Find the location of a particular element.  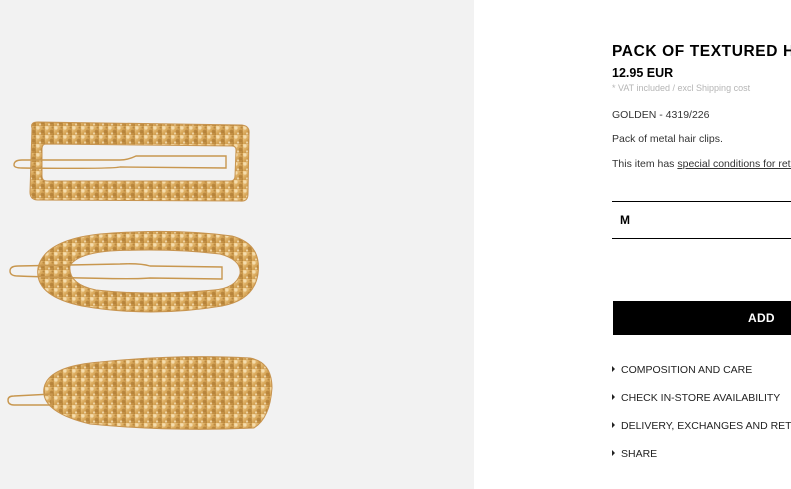

selected-size: M is located at coordinates (625, 220).